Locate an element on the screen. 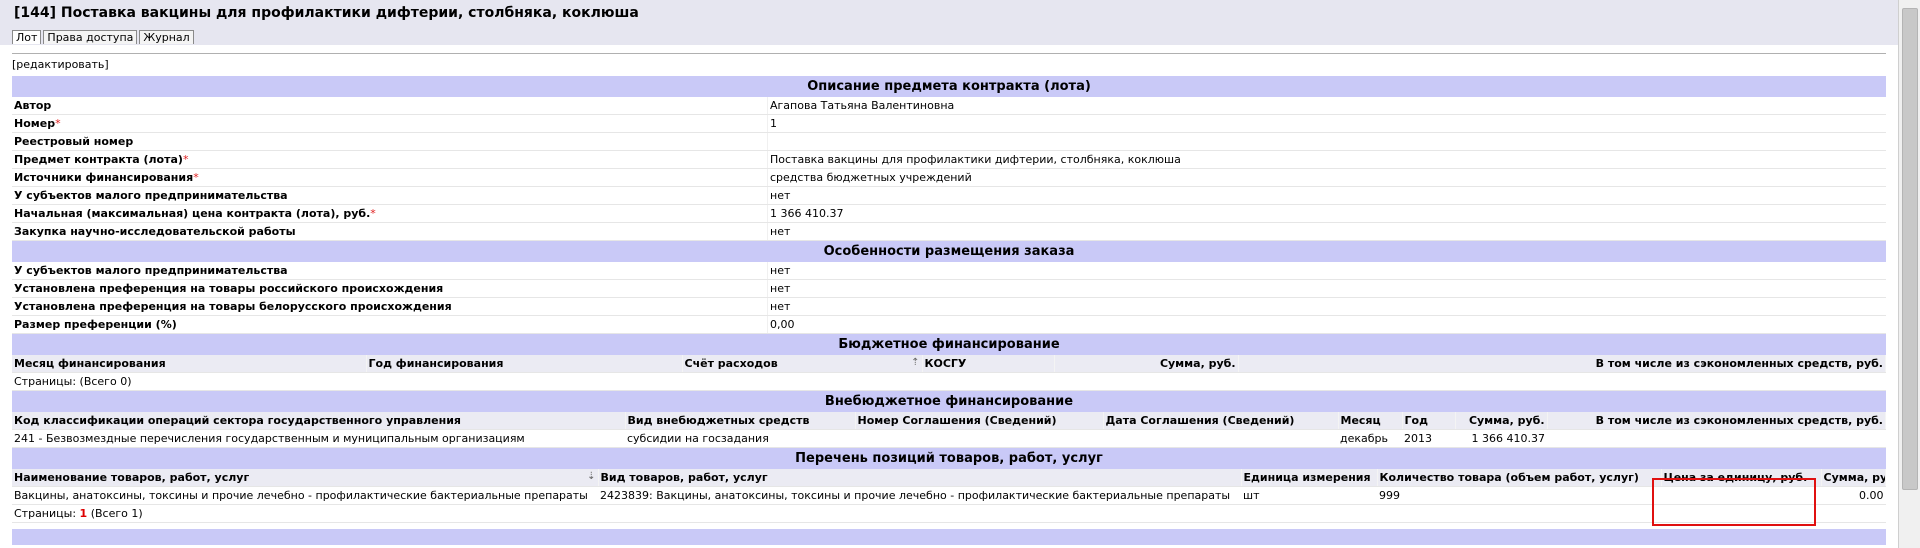  cell-agreement-date is located at coordinates (1220, 438).